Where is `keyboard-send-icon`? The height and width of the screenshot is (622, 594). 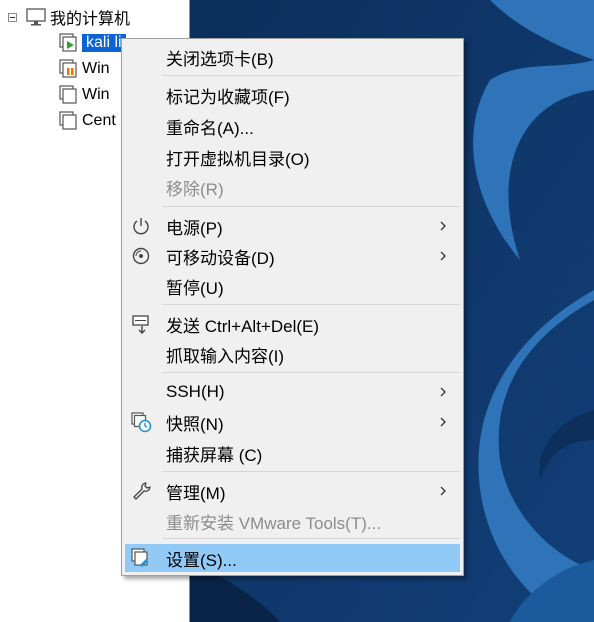
keyboard-send-icon is located at coordinates (141, 324).